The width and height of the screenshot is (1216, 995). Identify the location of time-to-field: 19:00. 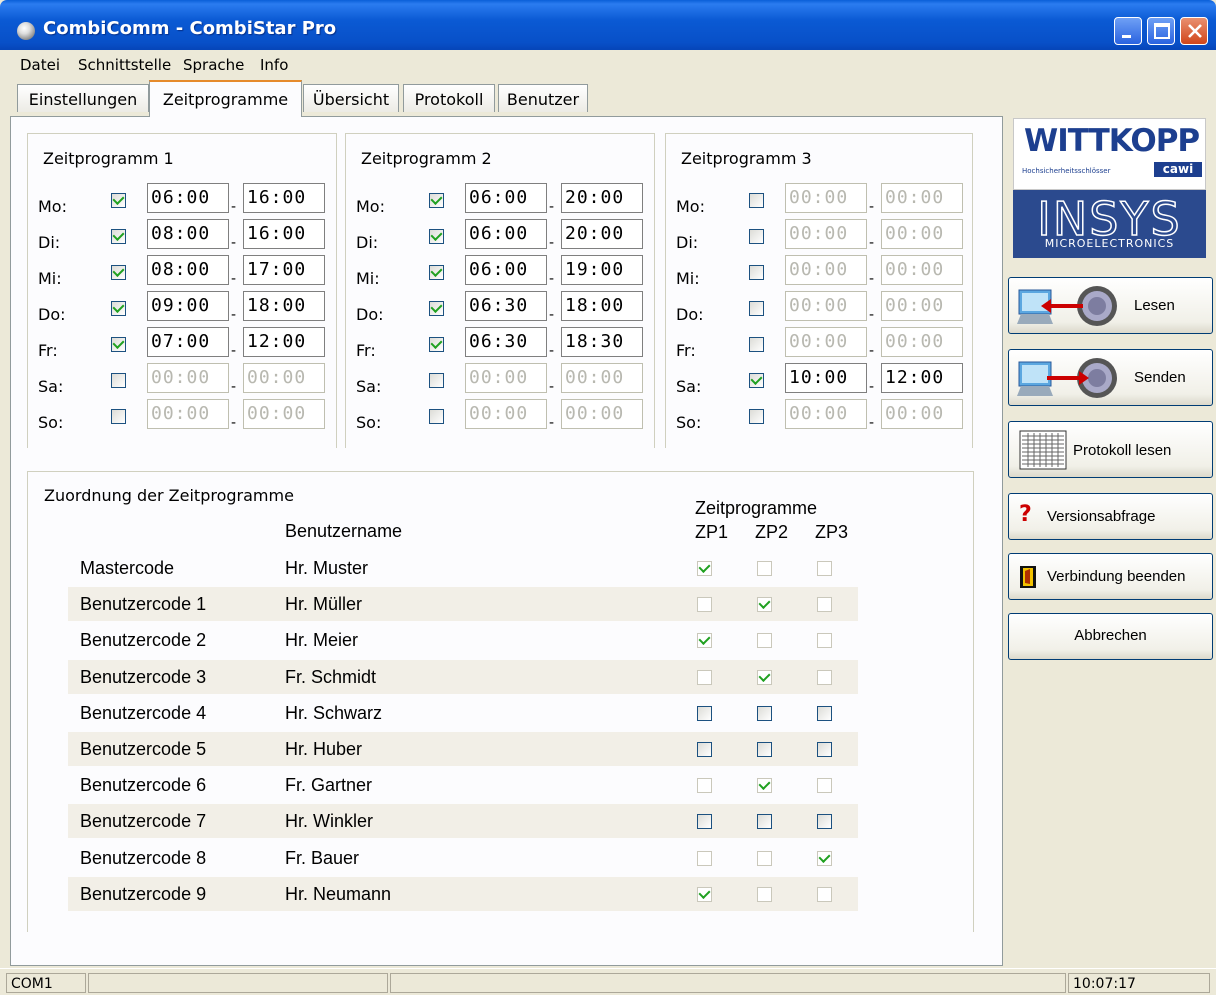
(602, 270).